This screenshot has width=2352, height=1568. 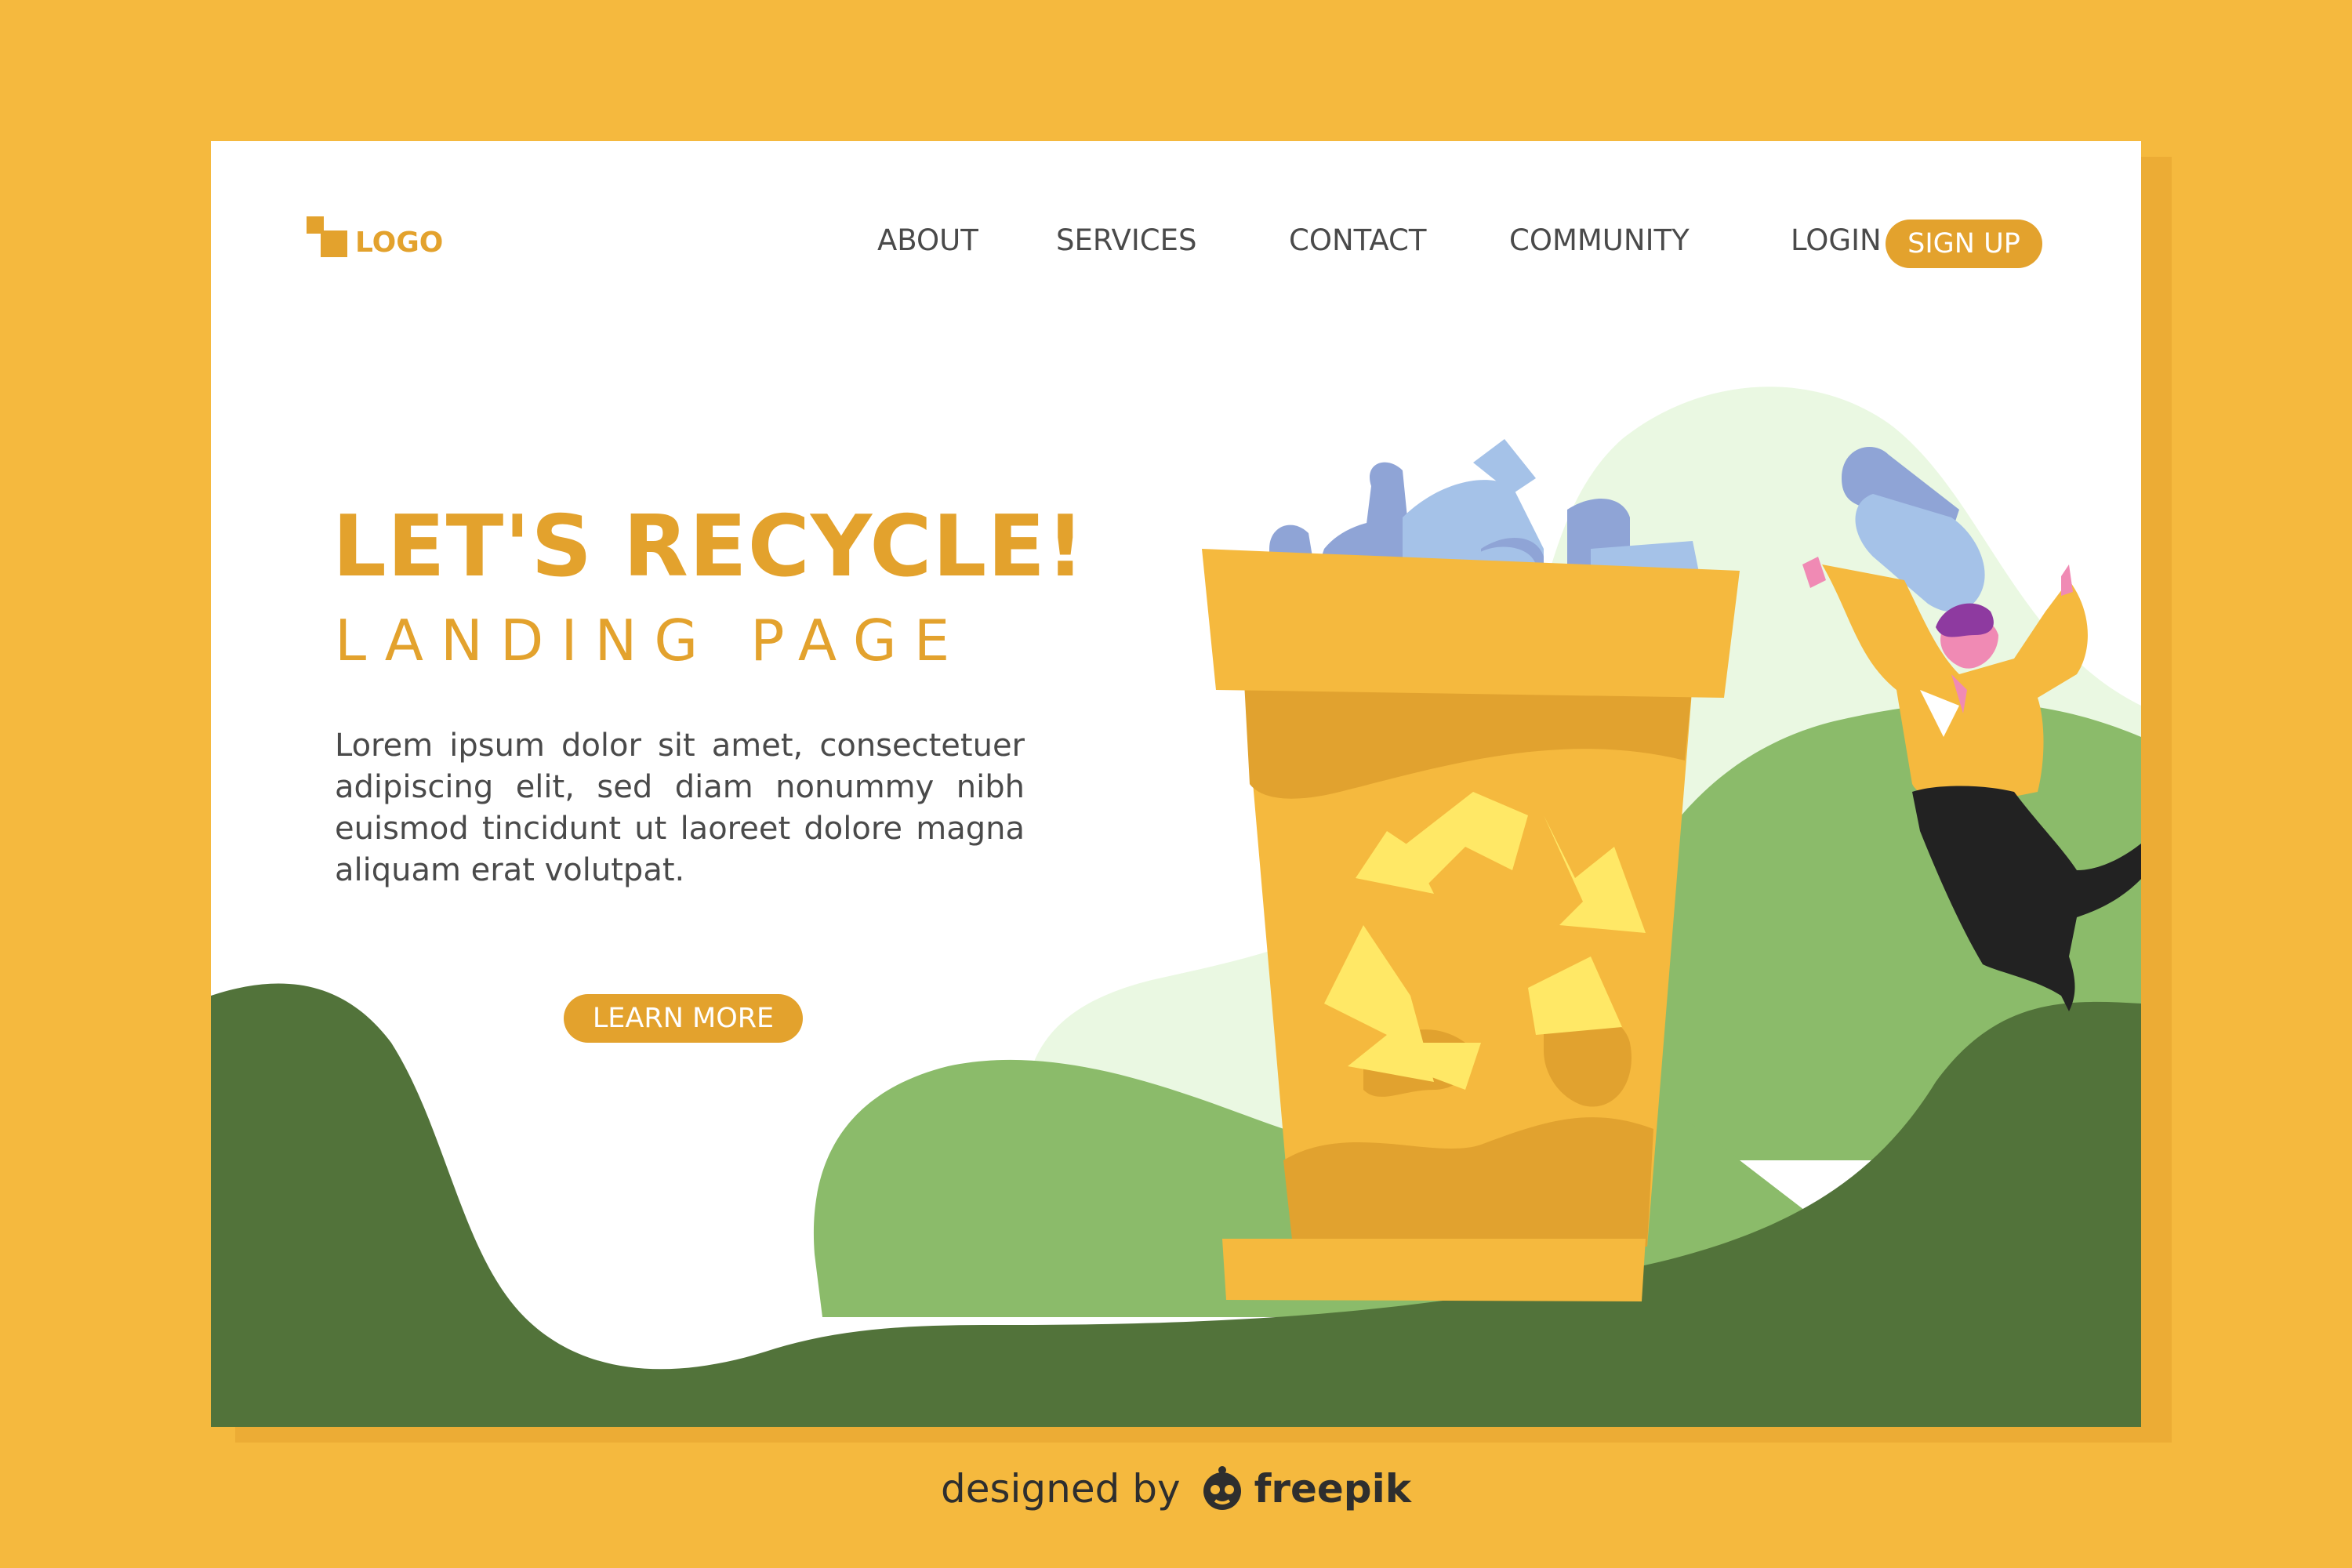 I want to click on freepik-icon, so click(x=1222, y=1488).